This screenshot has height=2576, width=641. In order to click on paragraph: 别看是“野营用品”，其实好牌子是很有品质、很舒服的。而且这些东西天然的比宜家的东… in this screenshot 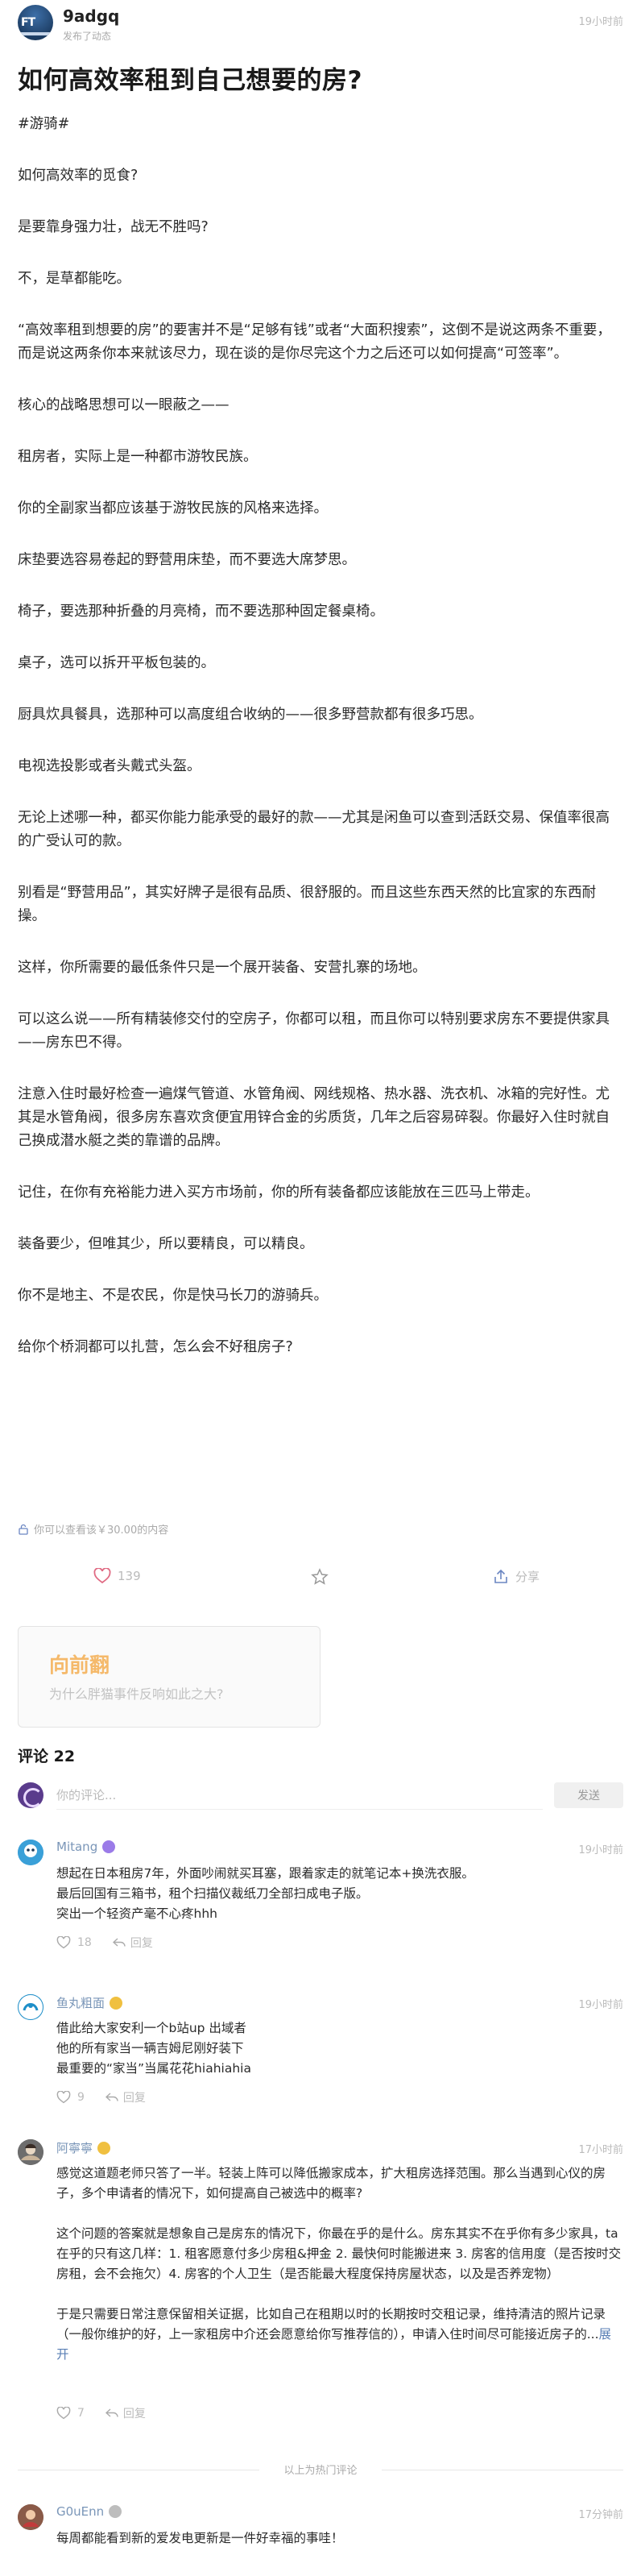, I will do `click(307, 904)`.